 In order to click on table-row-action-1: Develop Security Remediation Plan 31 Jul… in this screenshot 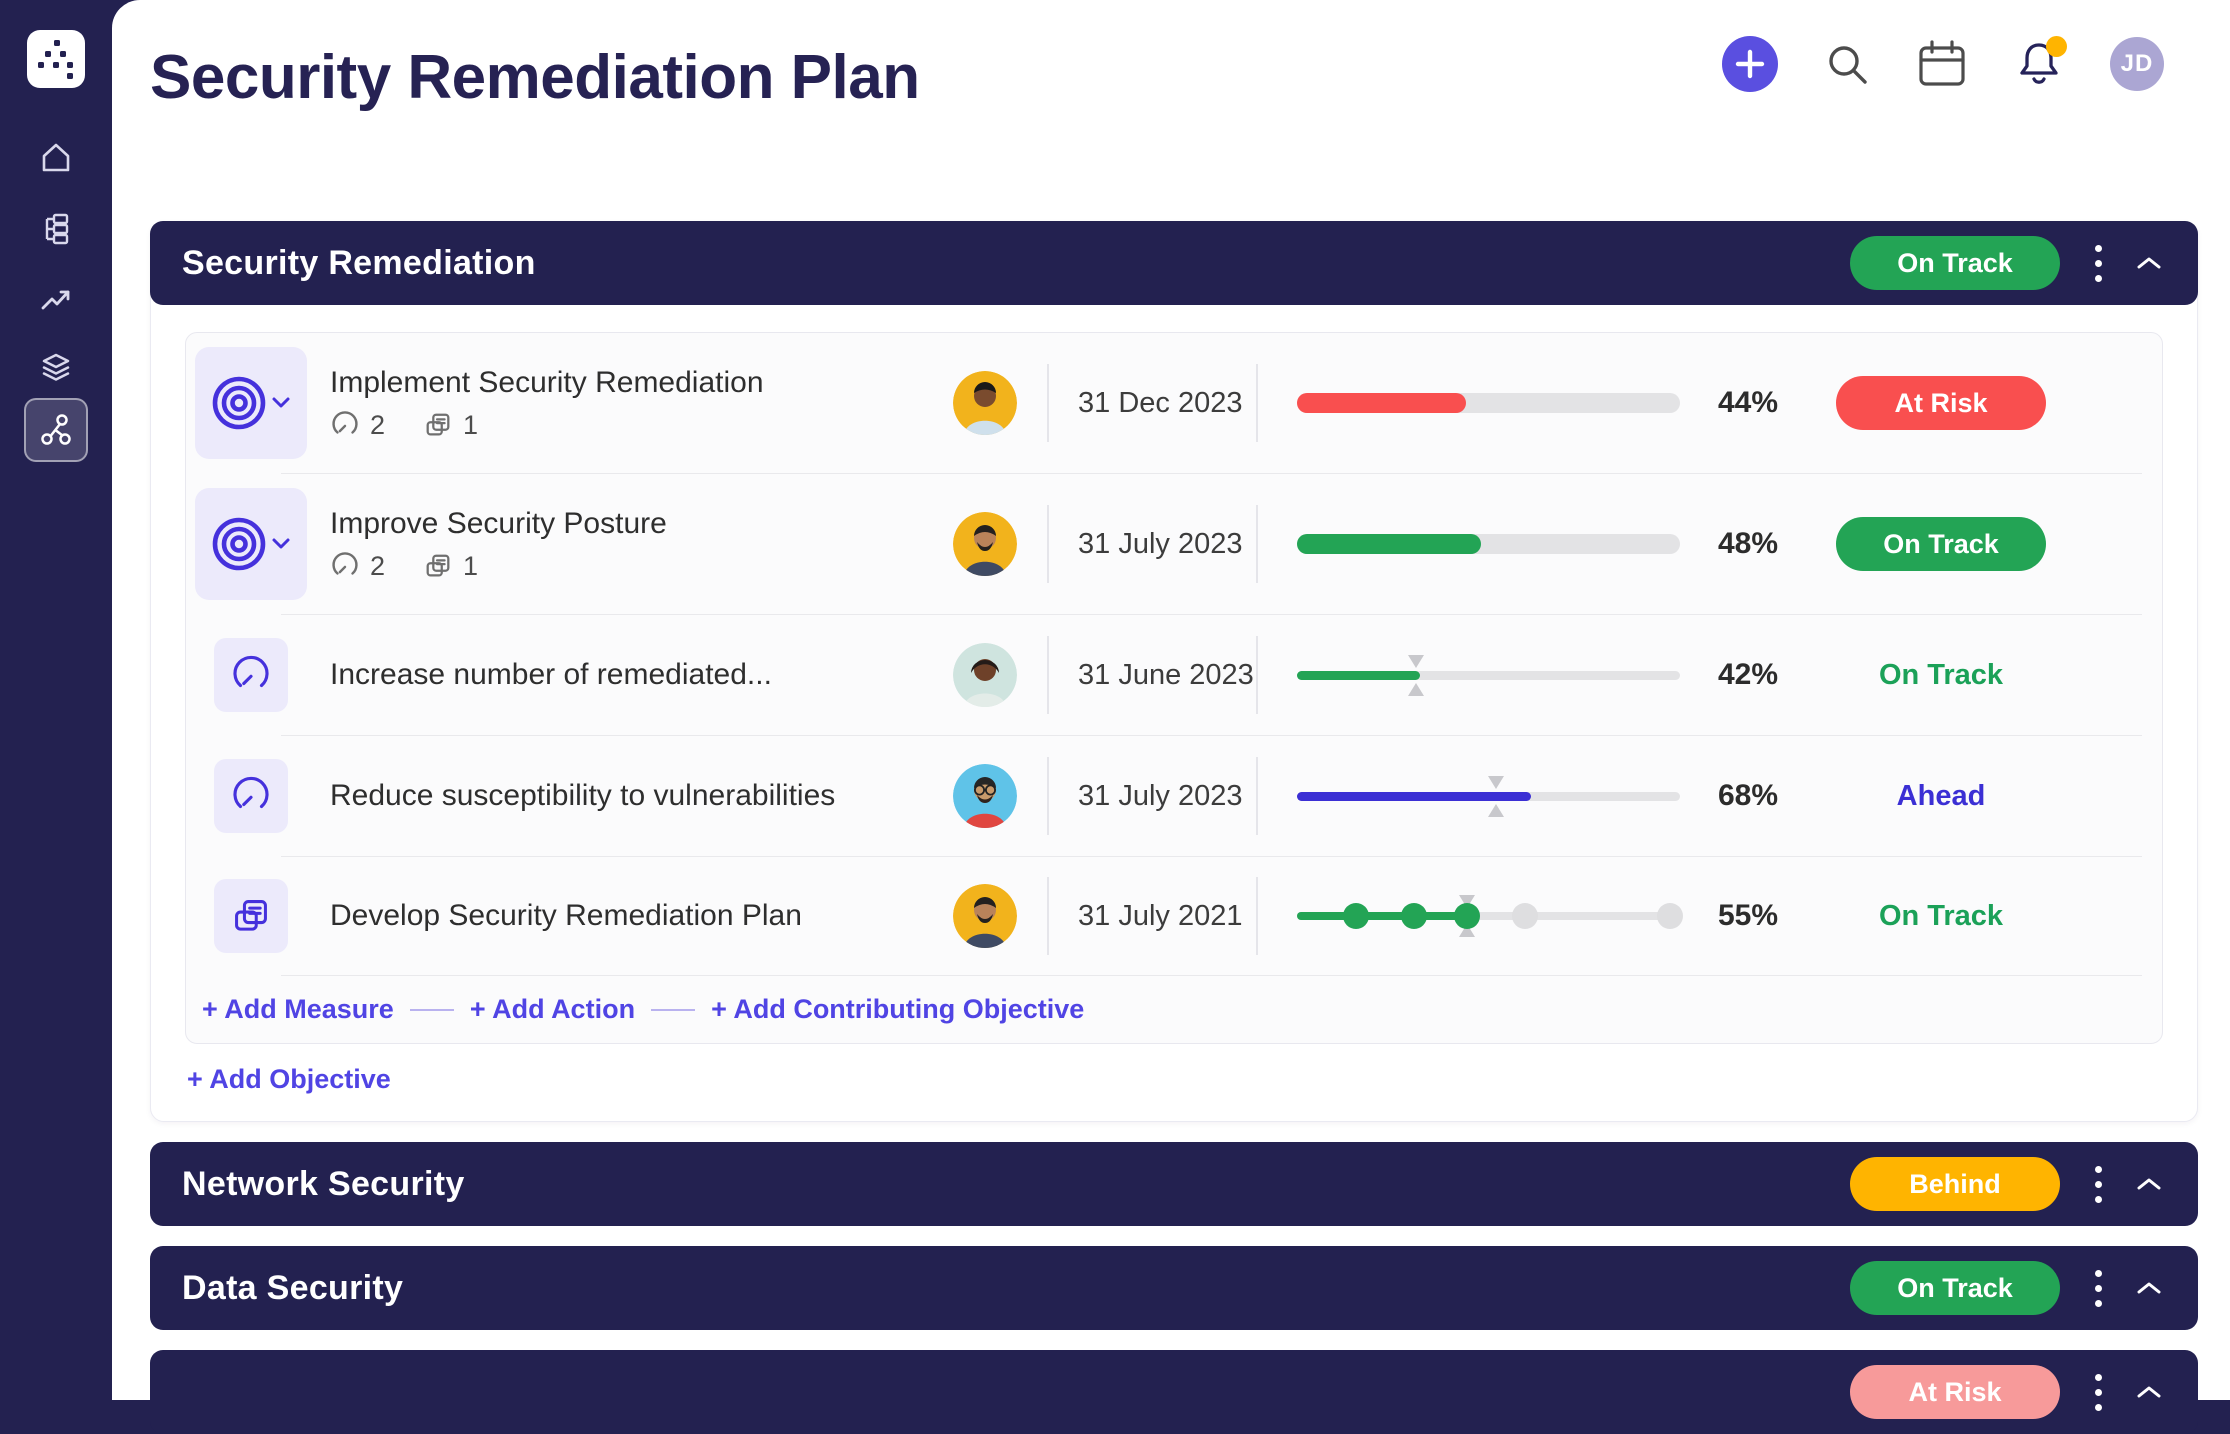, I will do `click(1174, 916)`.